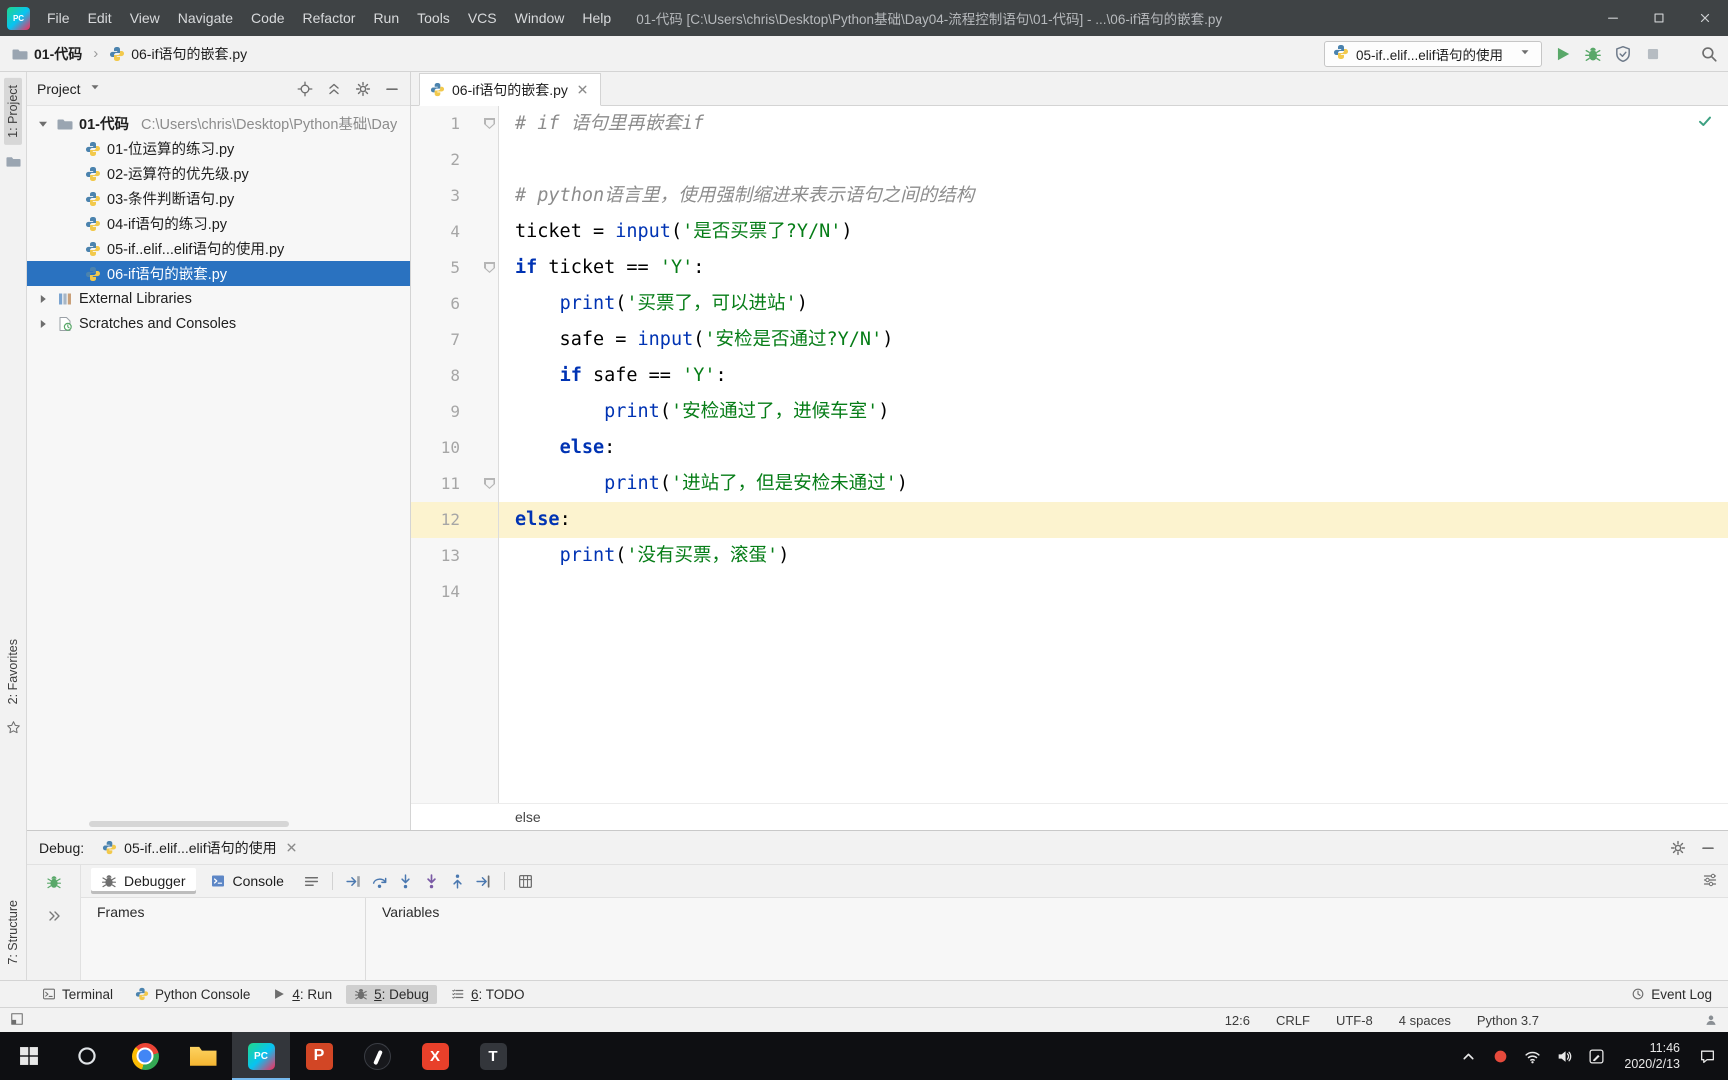 Image resolution: width=1728 pixels, height=1080 pixels. I want to click on tree-item: 05-if..elif...elif语句的使用.py, so click(218, 248).